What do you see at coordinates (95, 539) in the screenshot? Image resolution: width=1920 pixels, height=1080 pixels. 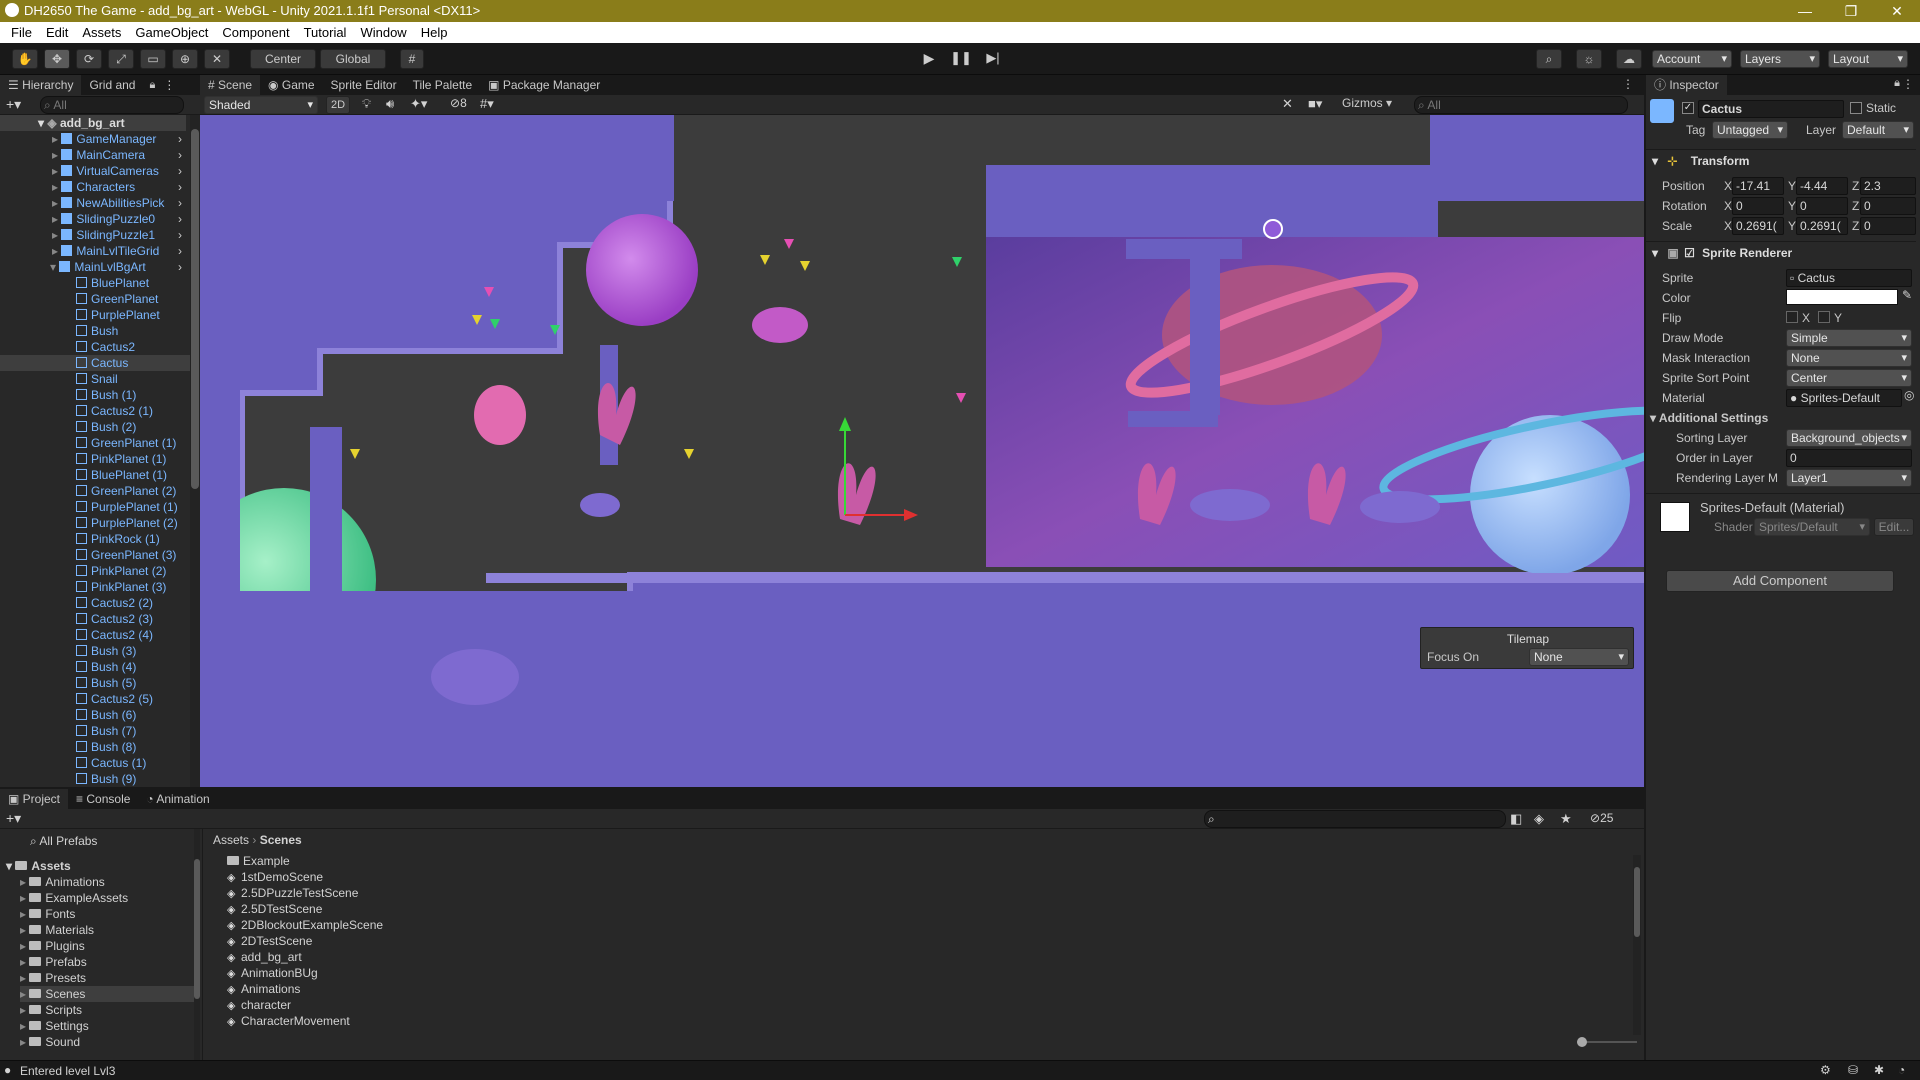 I see `hierarchy-item: PinkRock (1)` at bounding box center [95, 539].